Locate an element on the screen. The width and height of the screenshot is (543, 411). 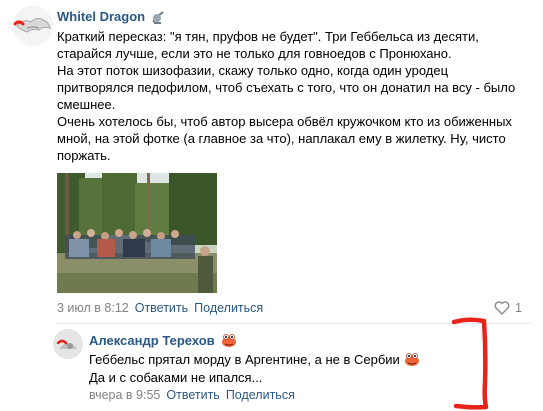
reply-author: Александр Терехов is located at coordinates (163, 340).